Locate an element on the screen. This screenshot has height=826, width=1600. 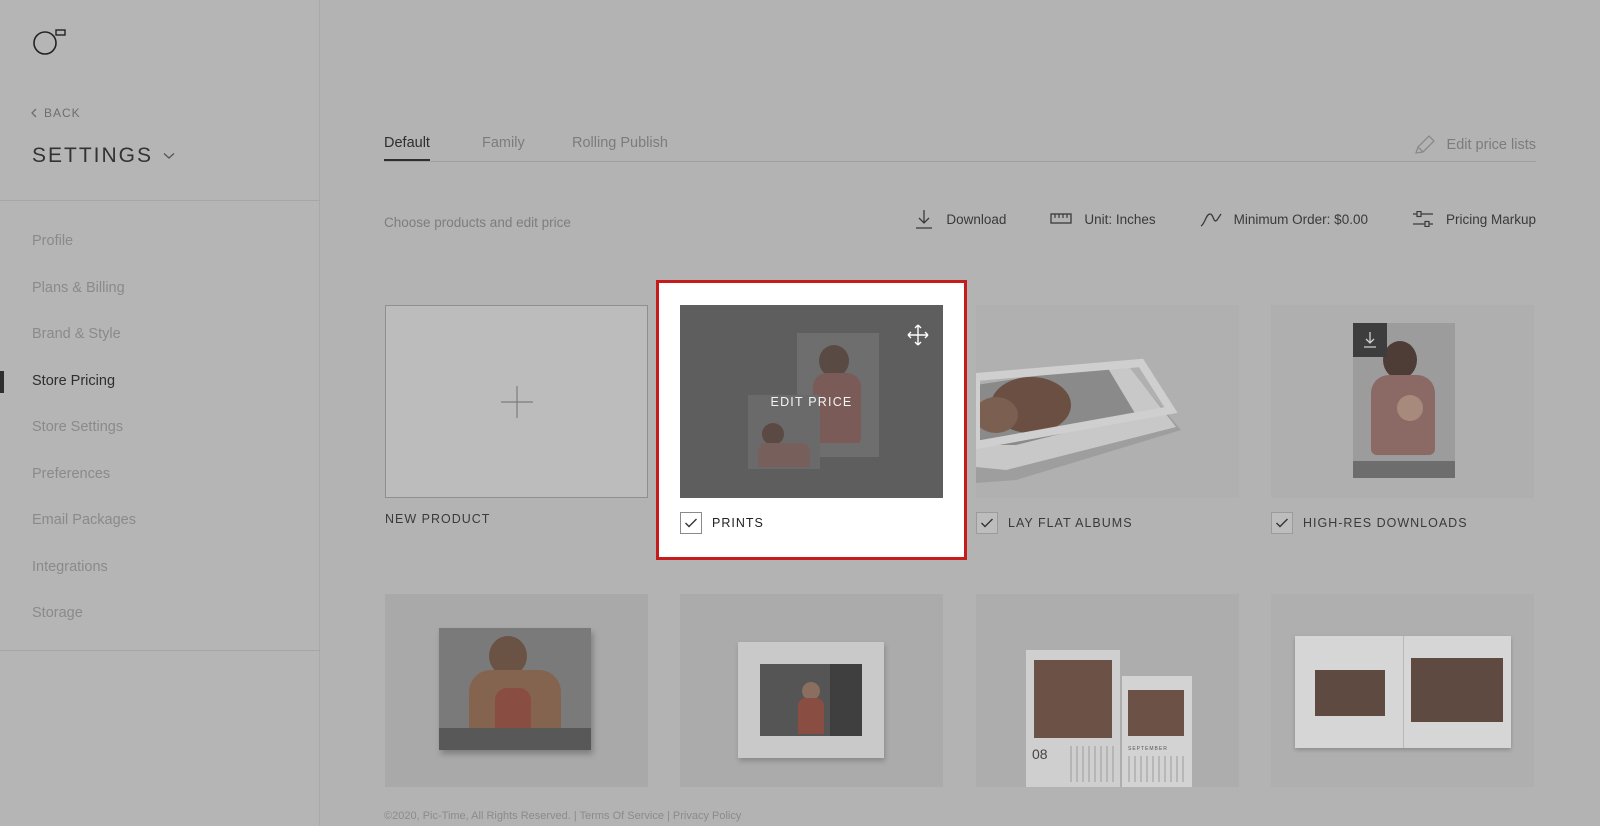
calendar-month: SEPTEMBER is located at coordinates (1148, 749).